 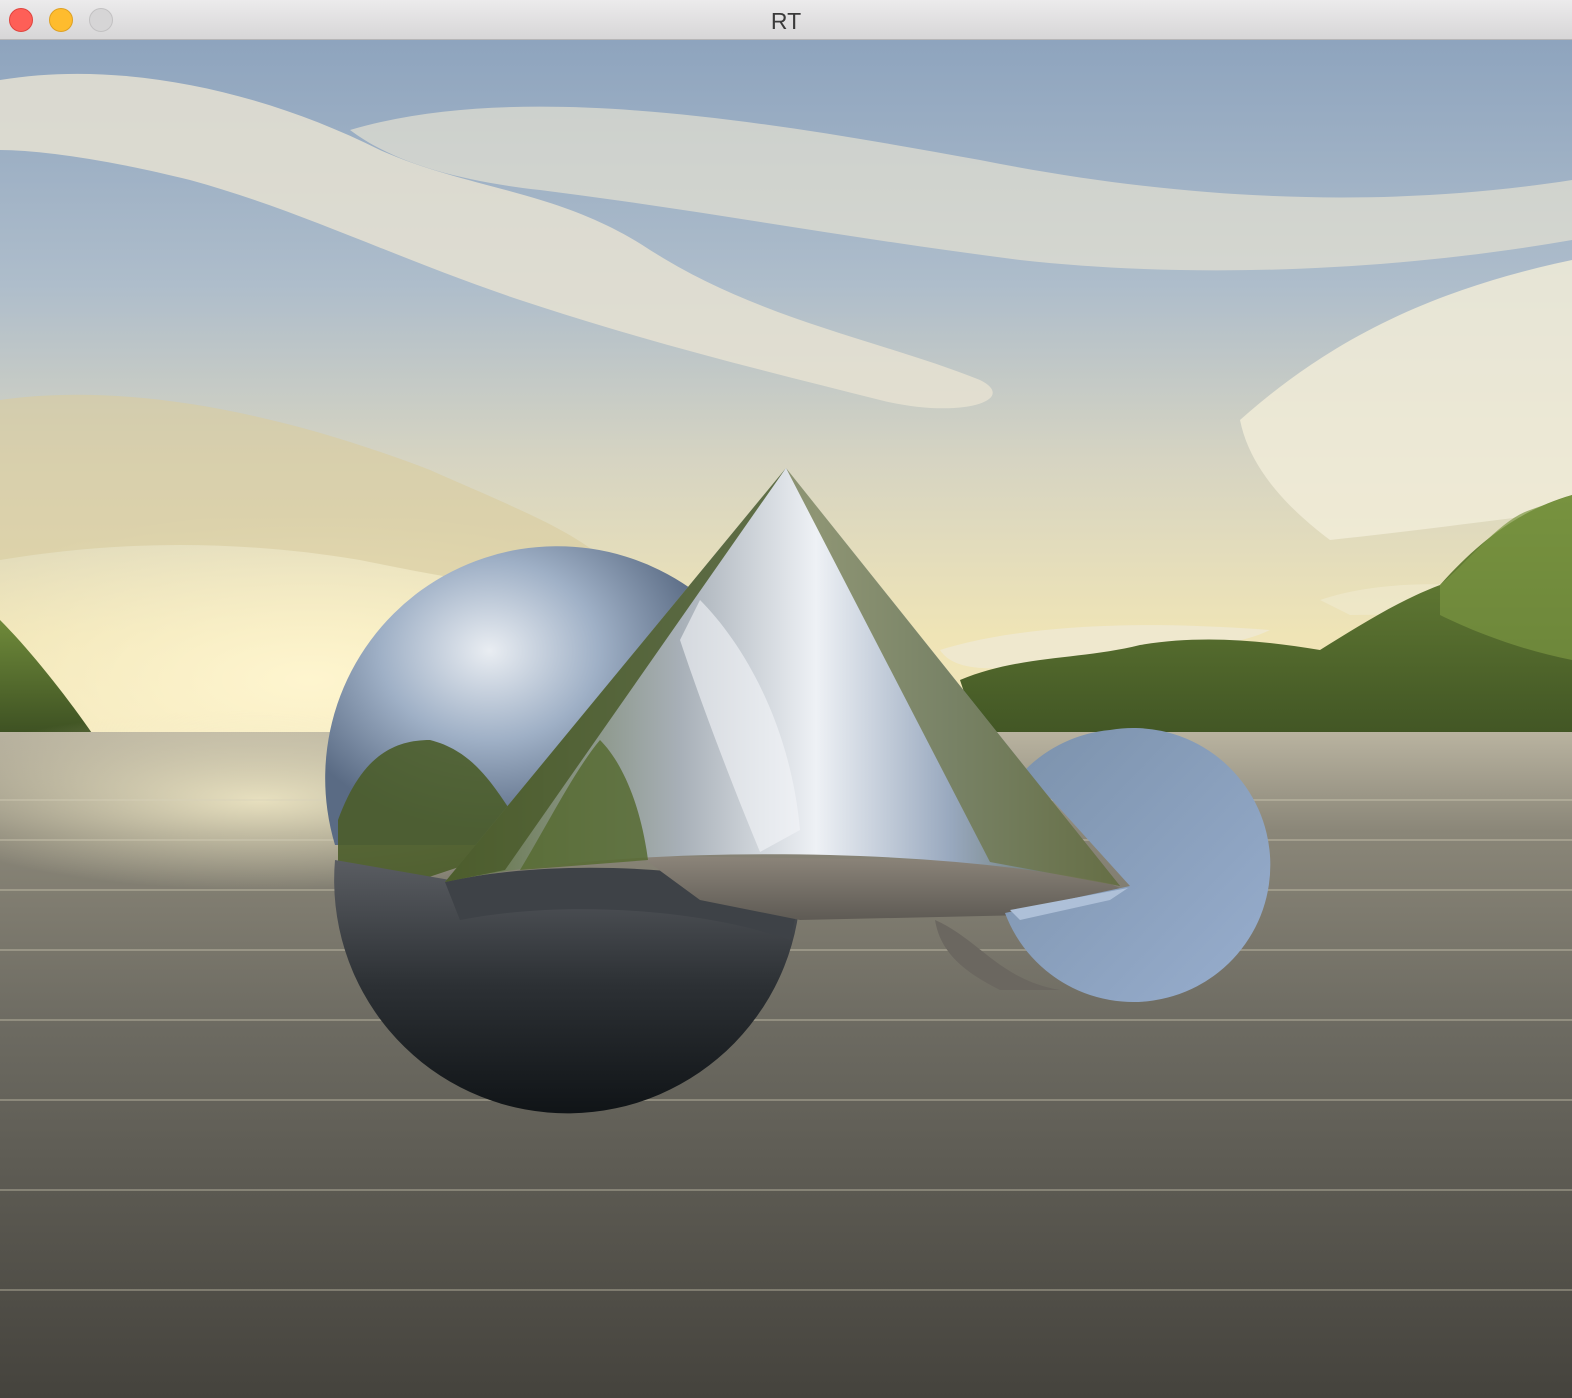 I want to click on title-bar: RT, so click(x=786, y=20).